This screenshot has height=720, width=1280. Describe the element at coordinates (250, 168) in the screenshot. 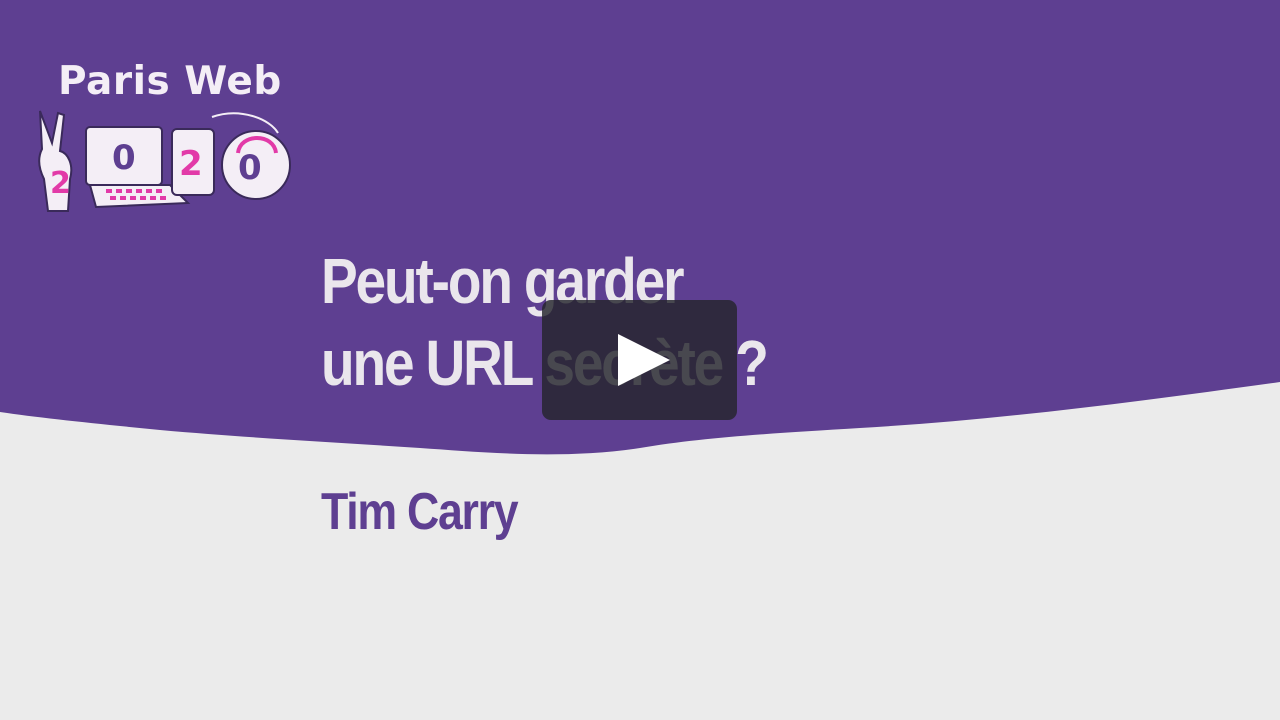

I see `logo-digit-4: 0` at that location.